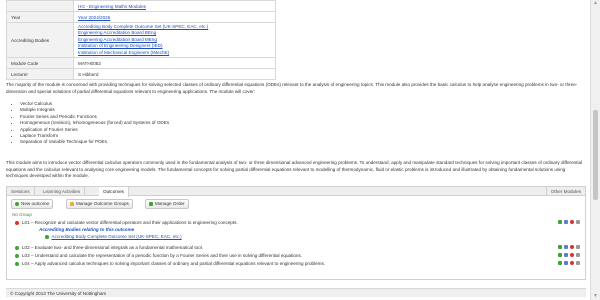 The height and width of the screenshot is (300, 600). I want to click on manage-order-button: Manage Order, so click(167, 204).